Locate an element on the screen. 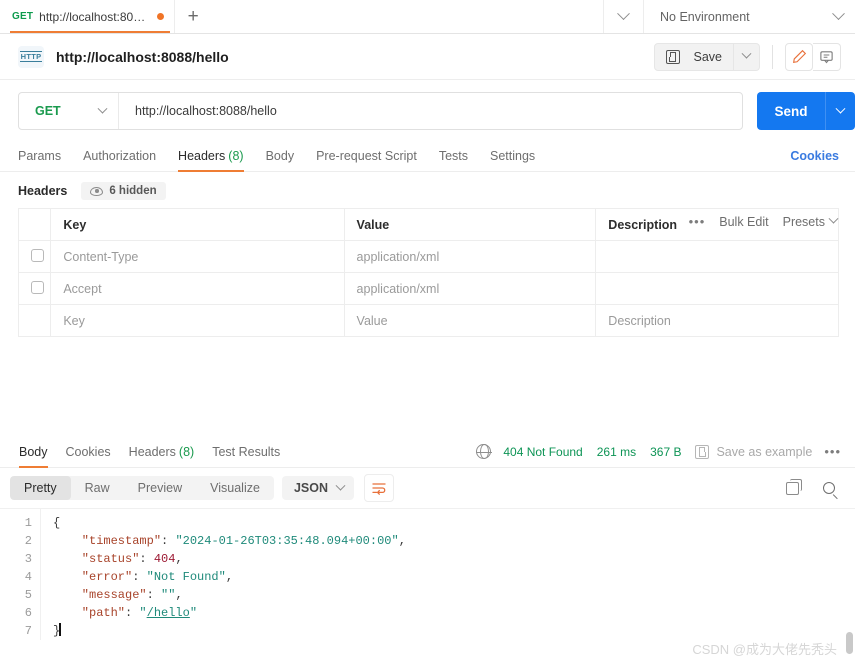 The height and width of the screenshot is (666, 855). column-header-value: Value is located at coordinates (470, 224).